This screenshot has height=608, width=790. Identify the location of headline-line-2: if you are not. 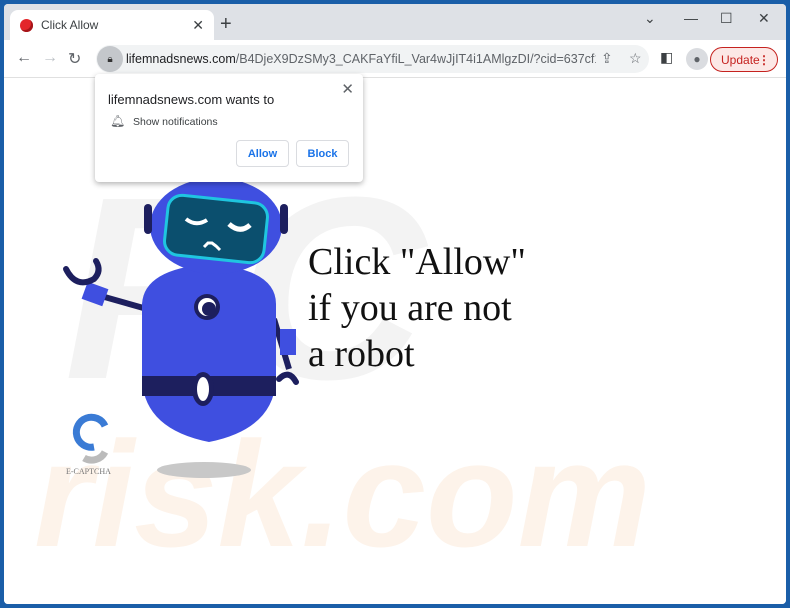
(410, 308).